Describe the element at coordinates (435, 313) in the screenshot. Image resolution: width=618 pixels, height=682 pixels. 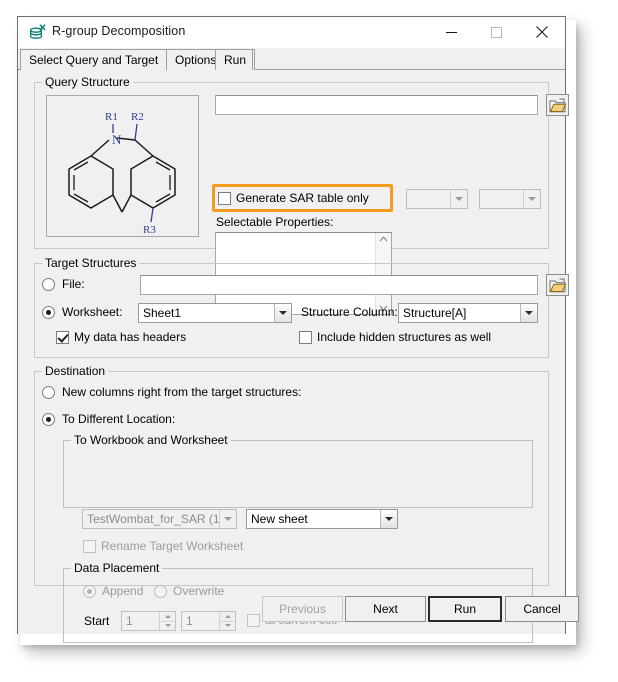
I see `structure-column-value: Structure[A]` at that location.